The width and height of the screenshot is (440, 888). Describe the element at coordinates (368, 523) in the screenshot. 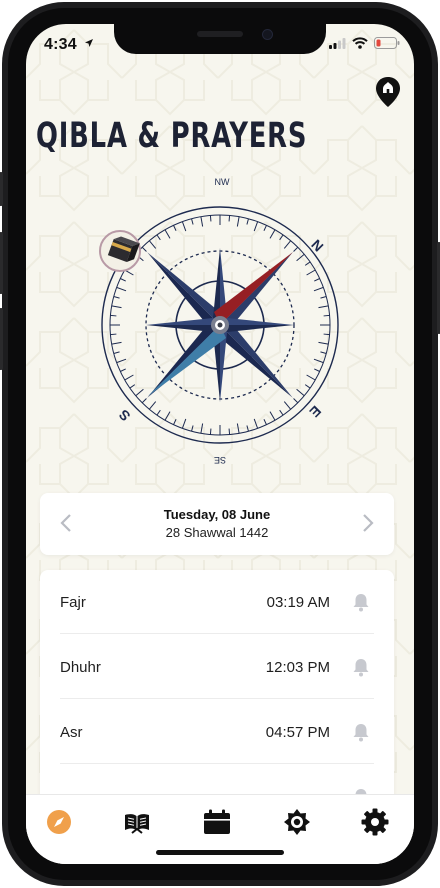

I see `next-day-chevron-icon` at that location.